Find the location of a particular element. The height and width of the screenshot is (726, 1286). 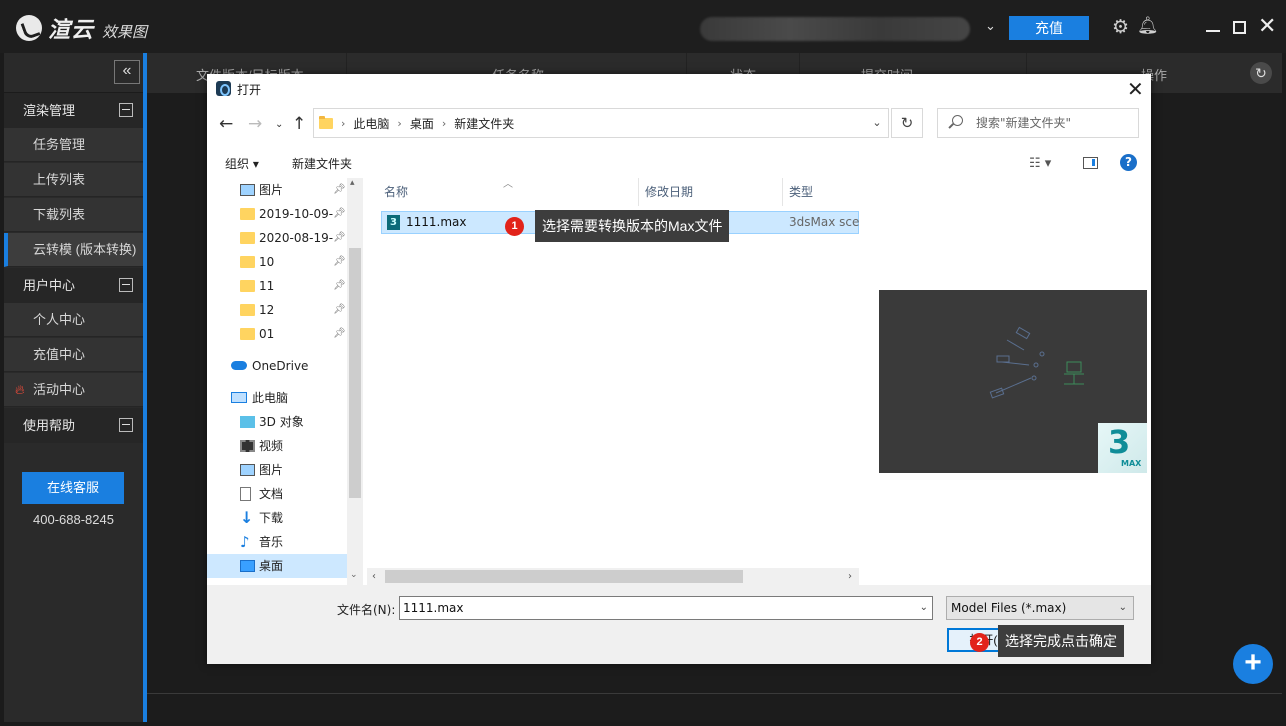

new-folder-button: 新建文件夹 is located at coordinates (322, 163).